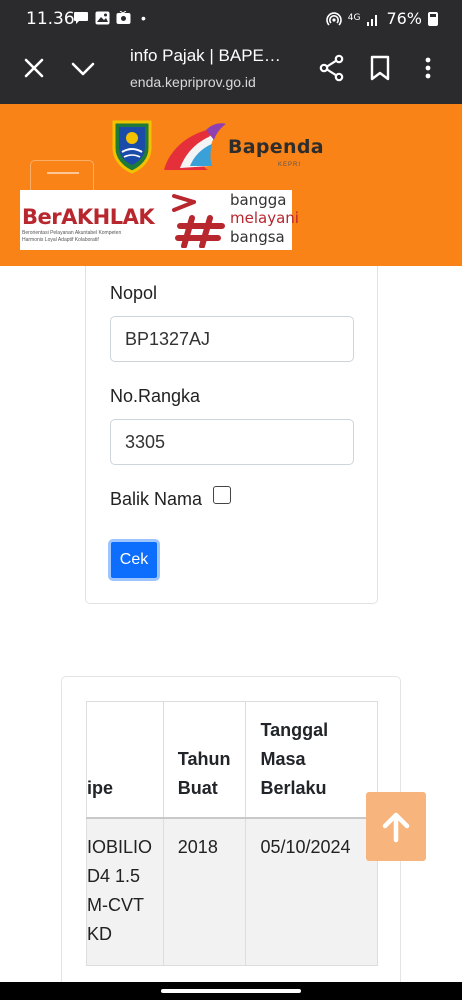 The image size is (462, 1000). I want to click on cell-tipe-line-4: KD, so click(100, 933).